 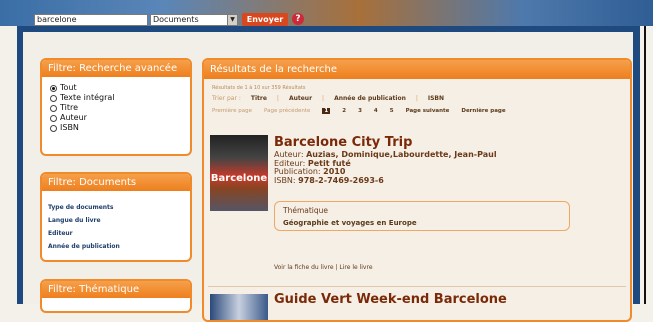 I want to click on filter-link-annee: Année de publication, so click(x=119, y=246).